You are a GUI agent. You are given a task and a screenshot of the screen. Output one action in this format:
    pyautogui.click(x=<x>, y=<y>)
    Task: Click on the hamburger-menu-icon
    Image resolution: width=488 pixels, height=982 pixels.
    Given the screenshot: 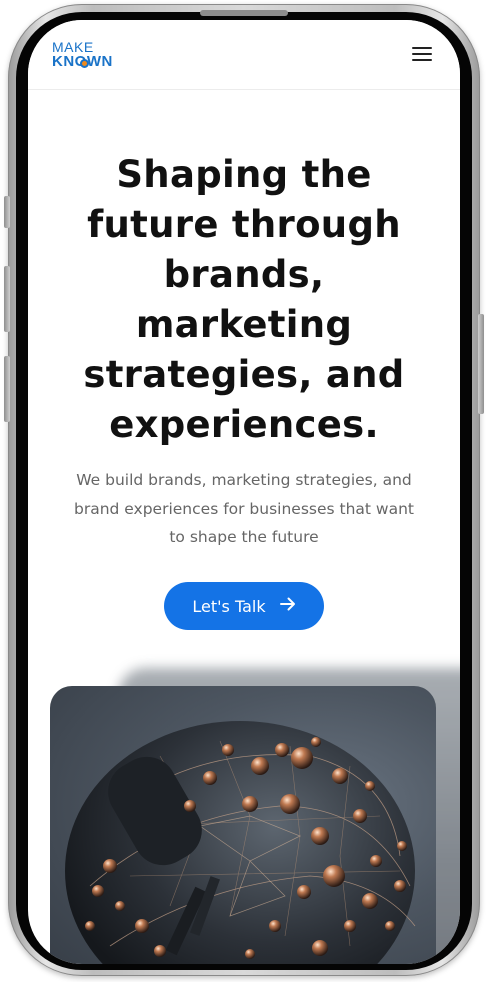 What is the action you would take?
    pyautogui.click(x=422, y=54)
    